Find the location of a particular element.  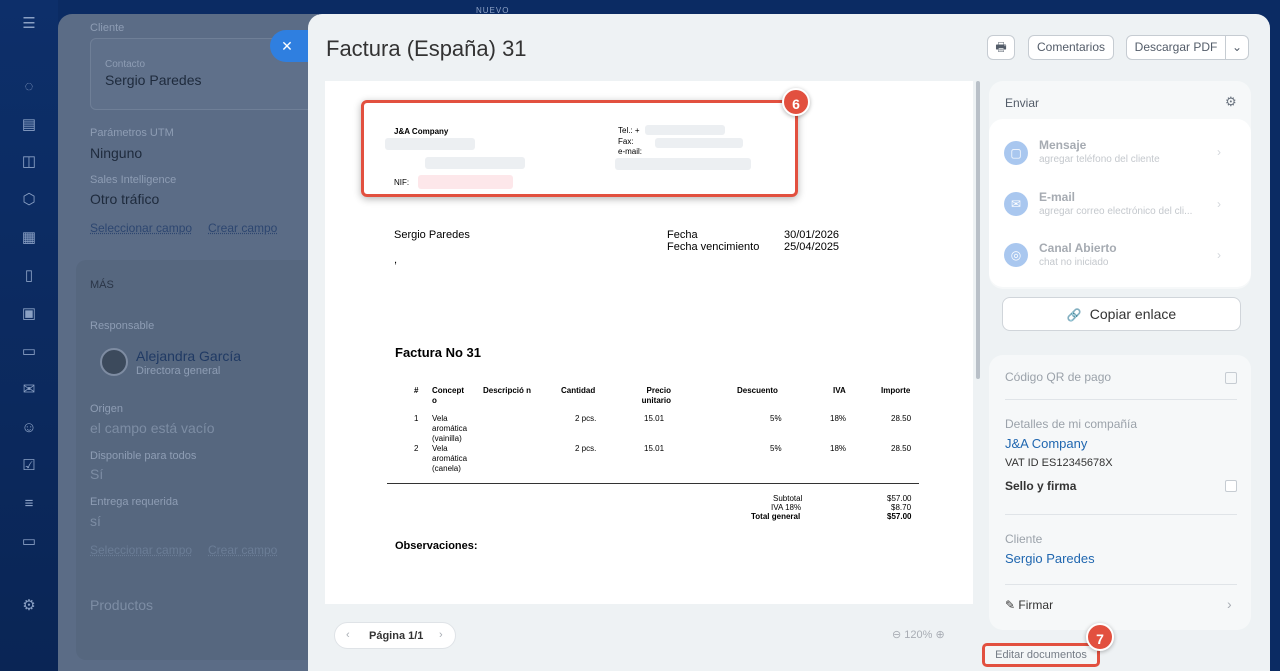

seal-label: Sello y firma is located at coordinates (1041, 486).